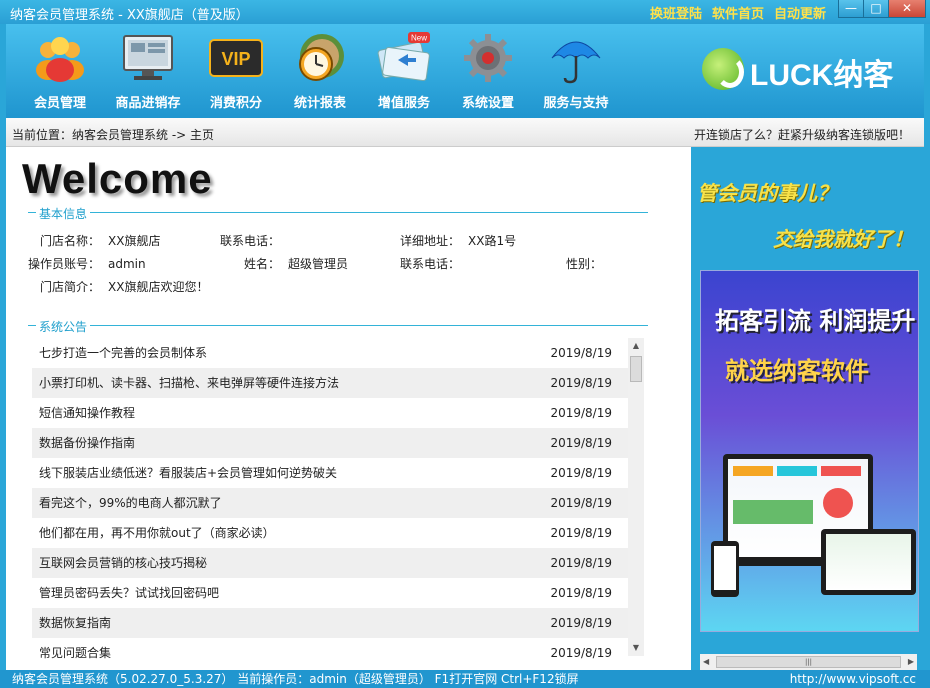 Image resolution: width=930 pixels, height=688 pixels. I want to click on toolbar-label: 商品进销存, so click(148, 103).